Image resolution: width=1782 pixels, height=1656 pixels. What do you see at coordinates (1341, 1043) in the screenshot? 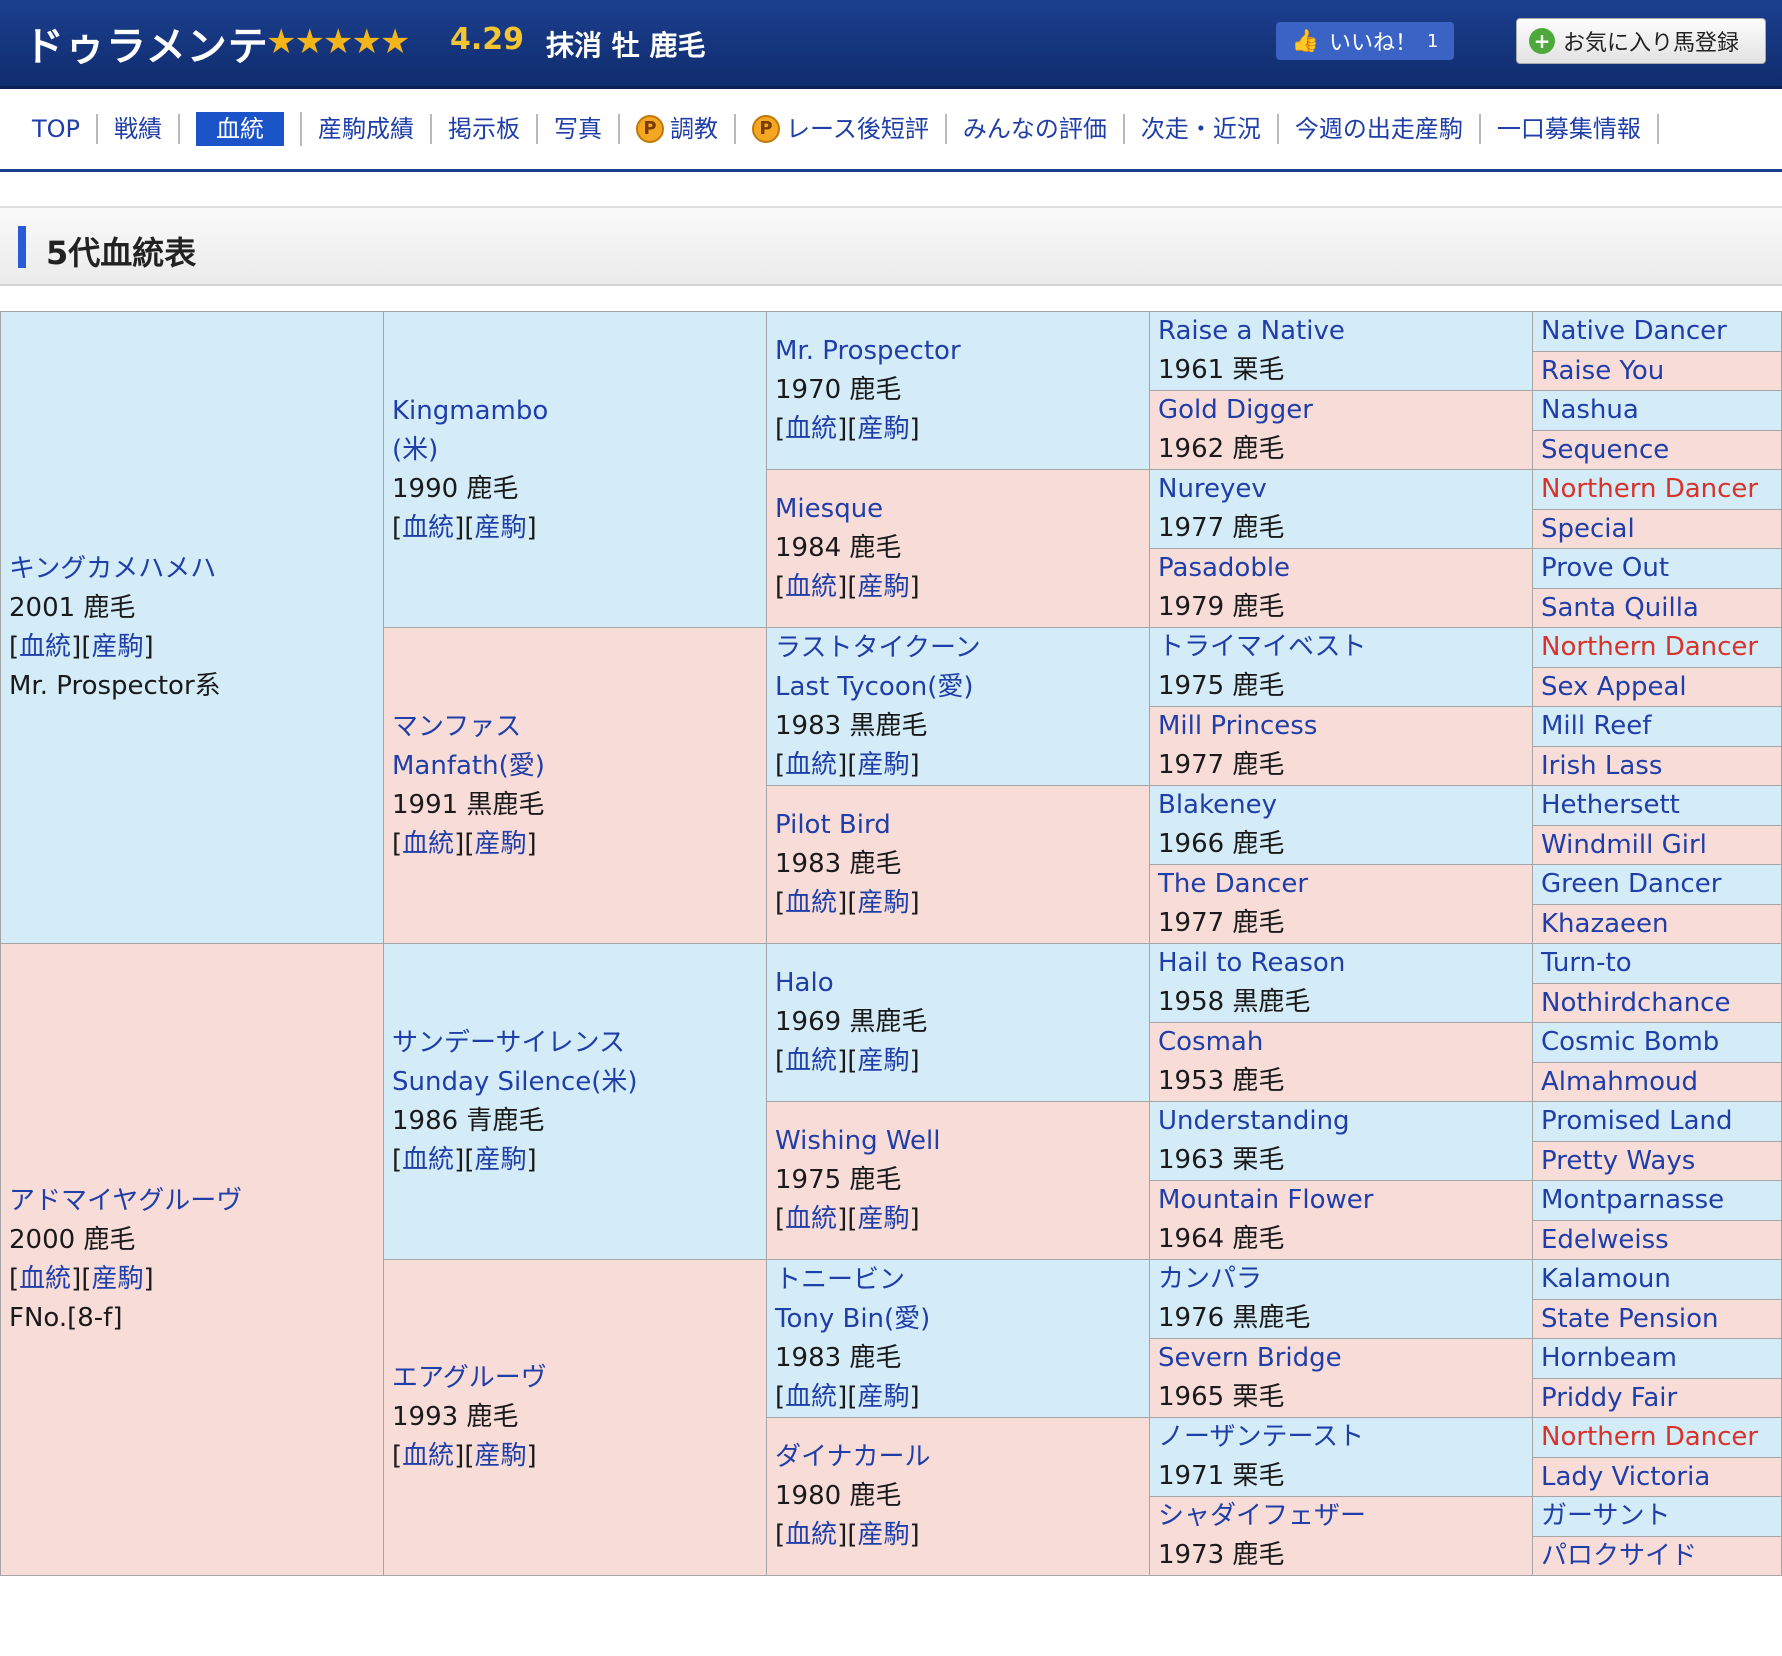
I see `ancestor-name-link: Cosmah` at bounding box center [1341, 1043].